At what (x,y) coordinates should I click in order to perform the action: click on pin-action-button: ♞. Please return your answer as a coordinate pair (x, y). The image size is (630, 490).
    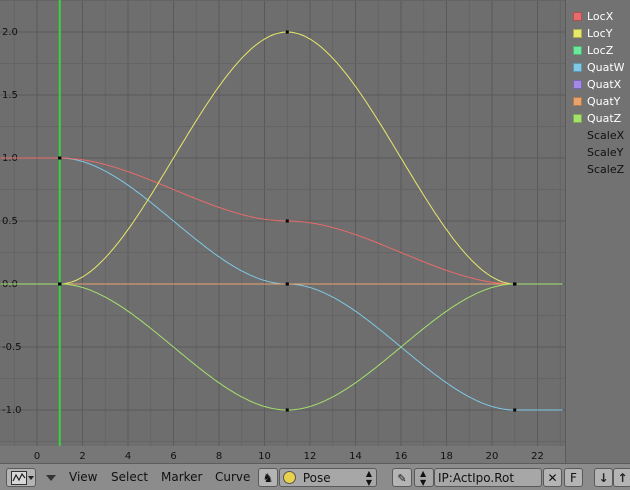
    Looking at the image, I should click on (268, 477).